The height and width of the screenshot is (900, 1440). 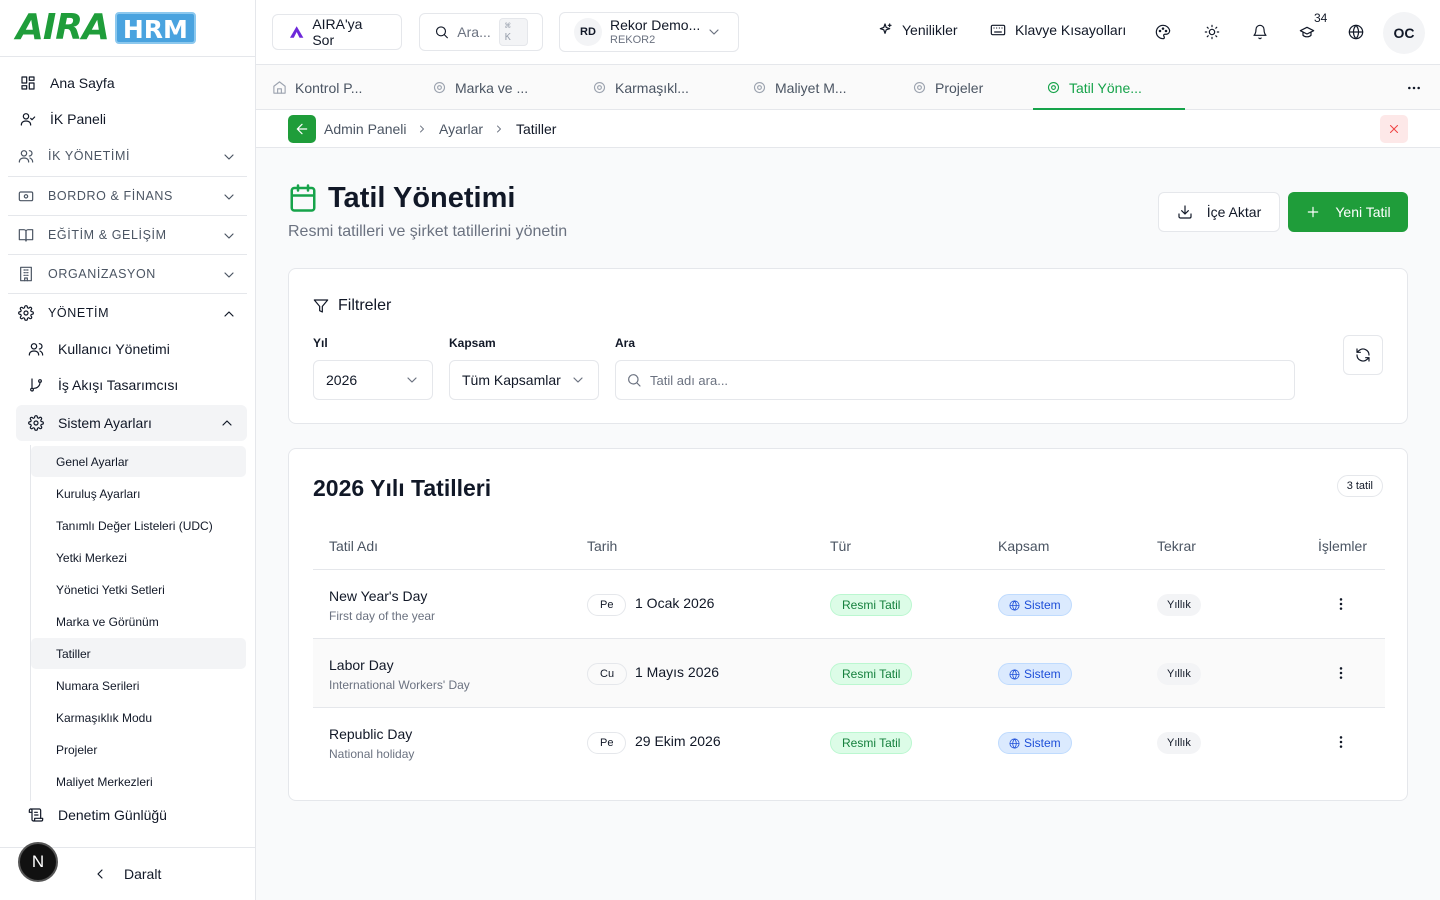 I want to click on close-tab-button, so click(x=1394, y=129).